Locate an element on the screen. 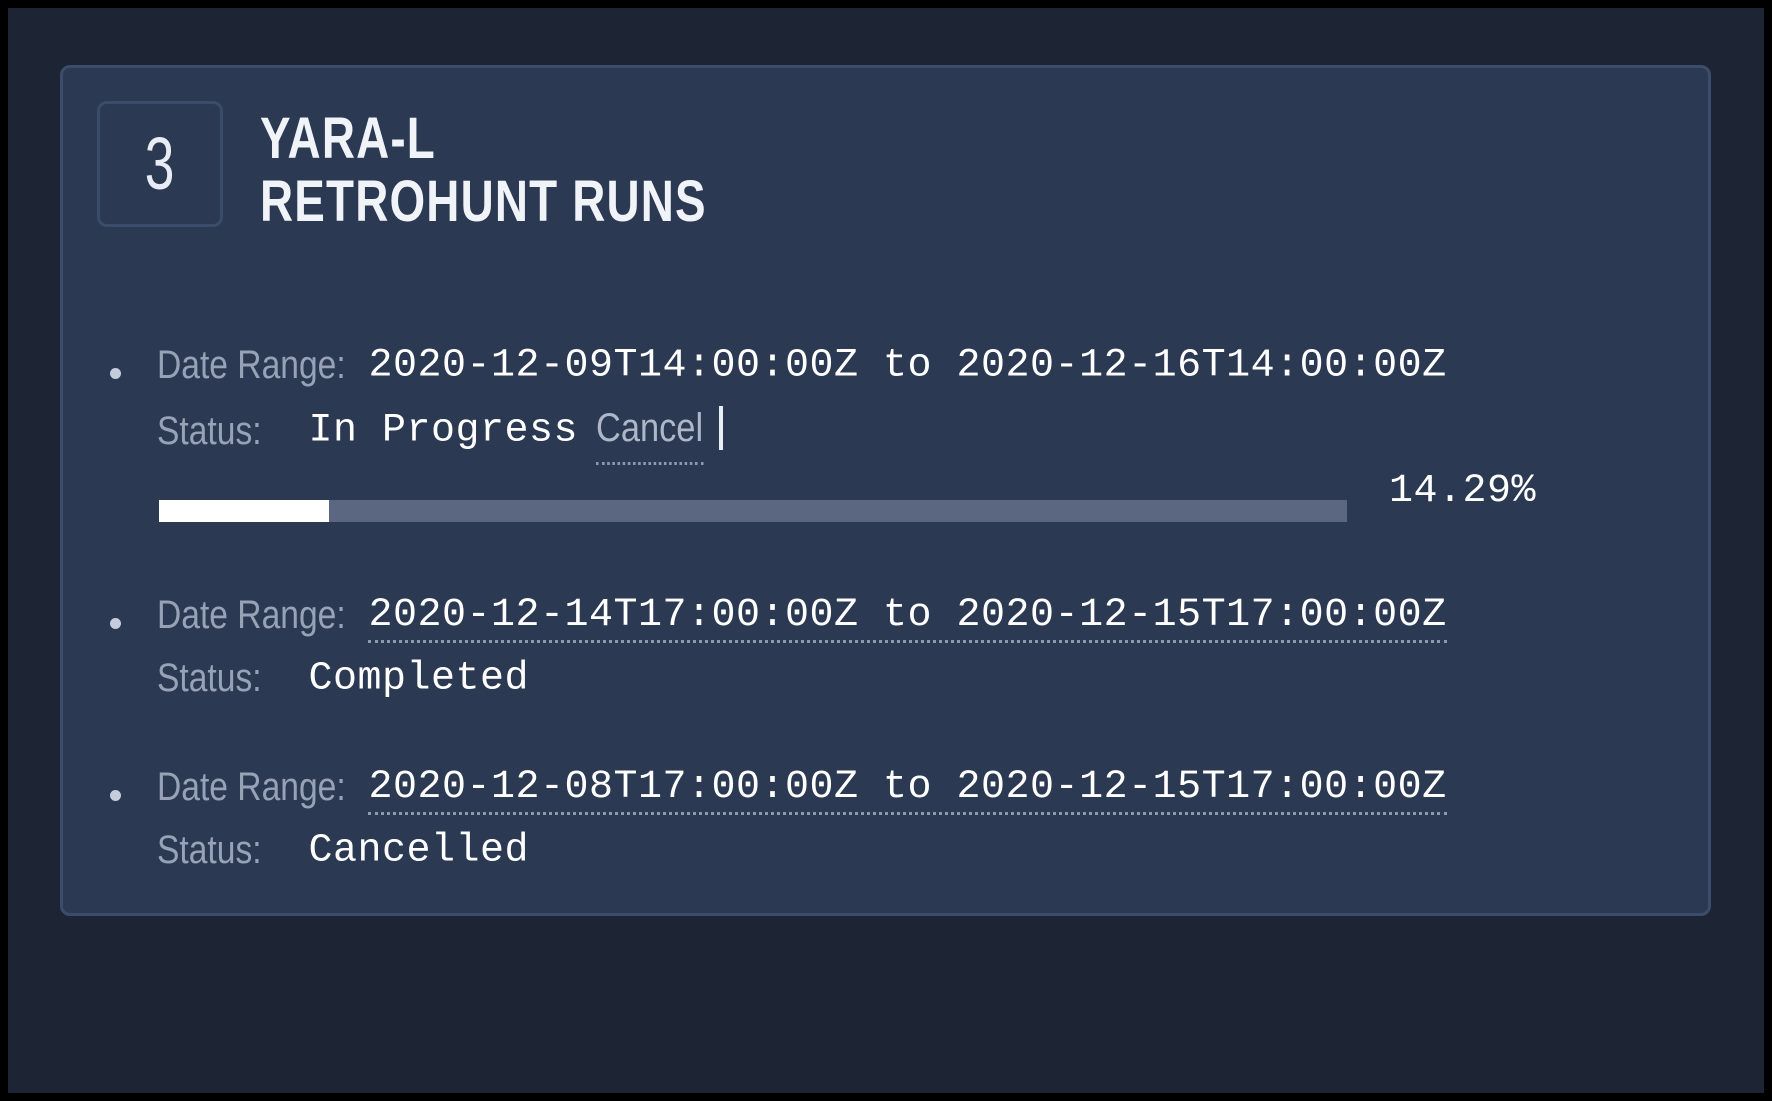 The width and height of the screenshot is (1772, 1101). progress-row: 14.29% is located at coordinates (918, 503).